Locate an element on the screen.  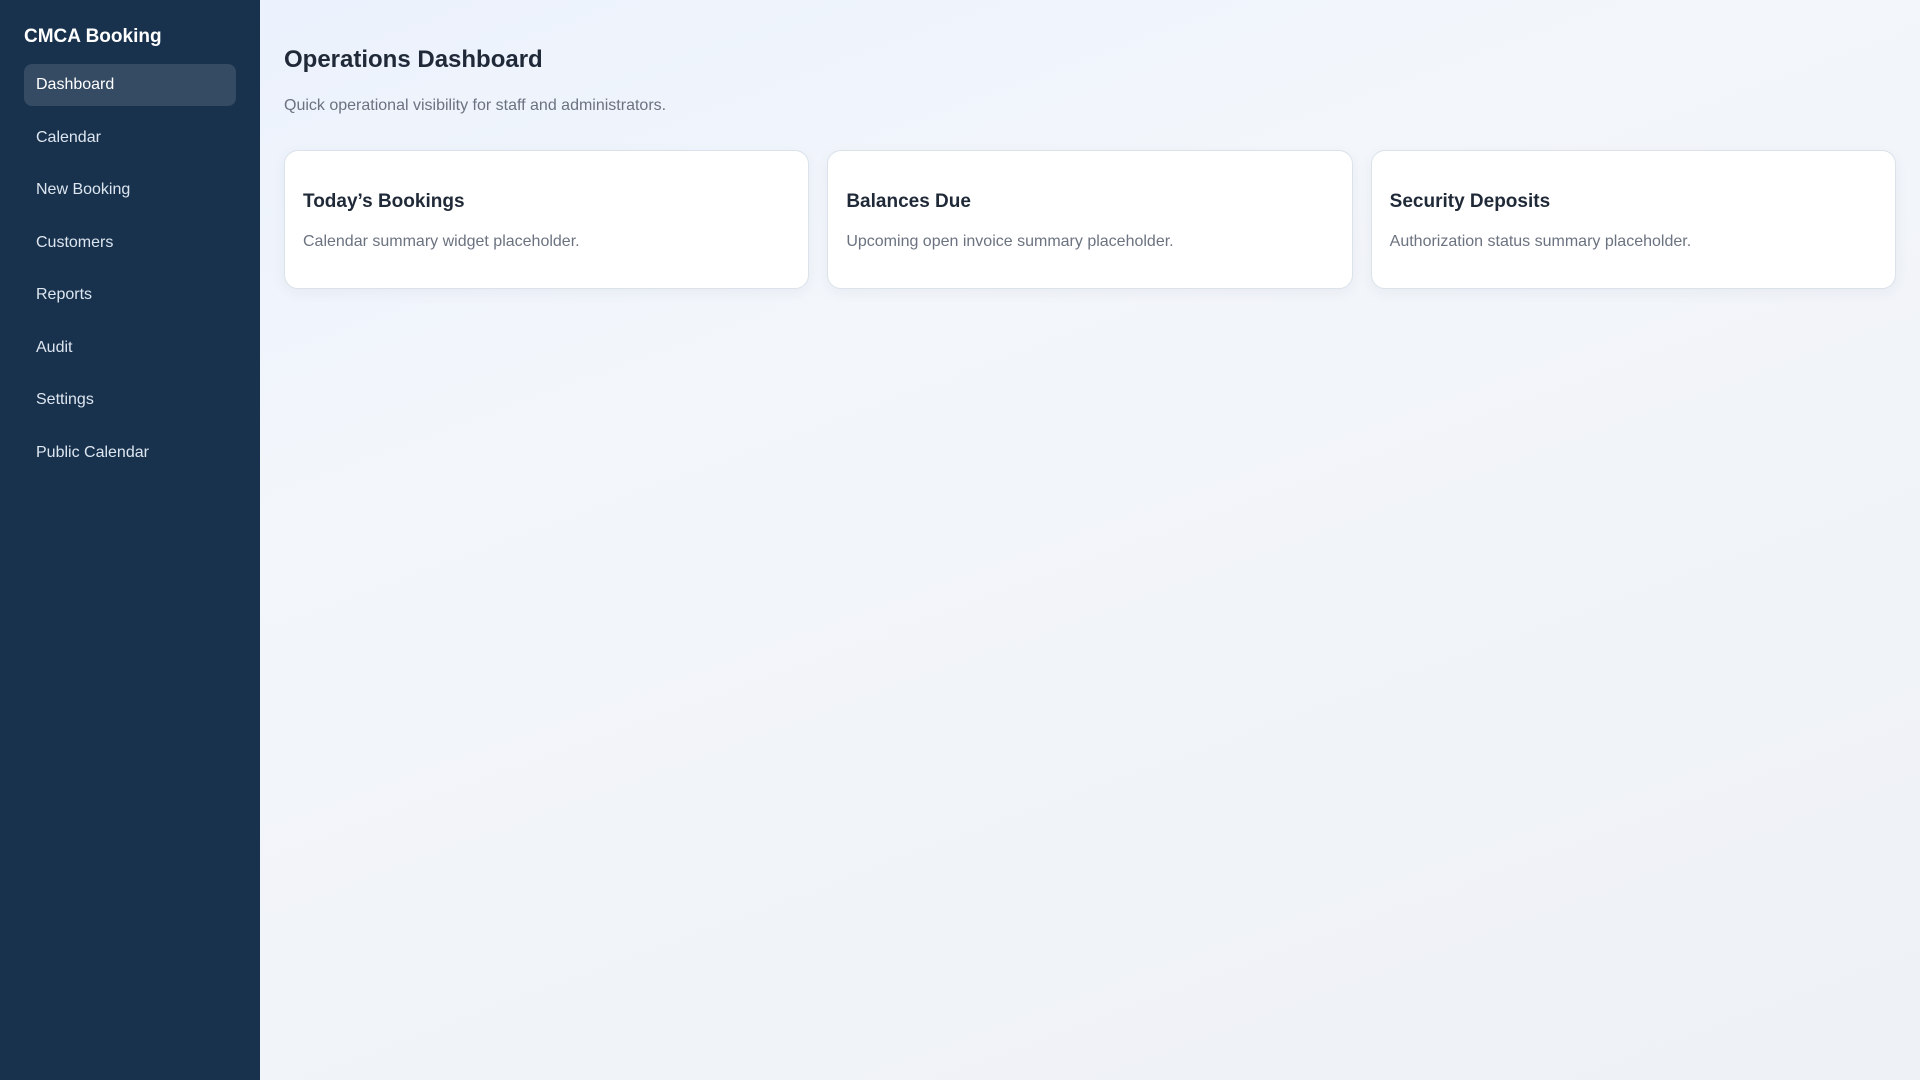
sidebar-item-reports: Reports is located at coordinates (130, 295).